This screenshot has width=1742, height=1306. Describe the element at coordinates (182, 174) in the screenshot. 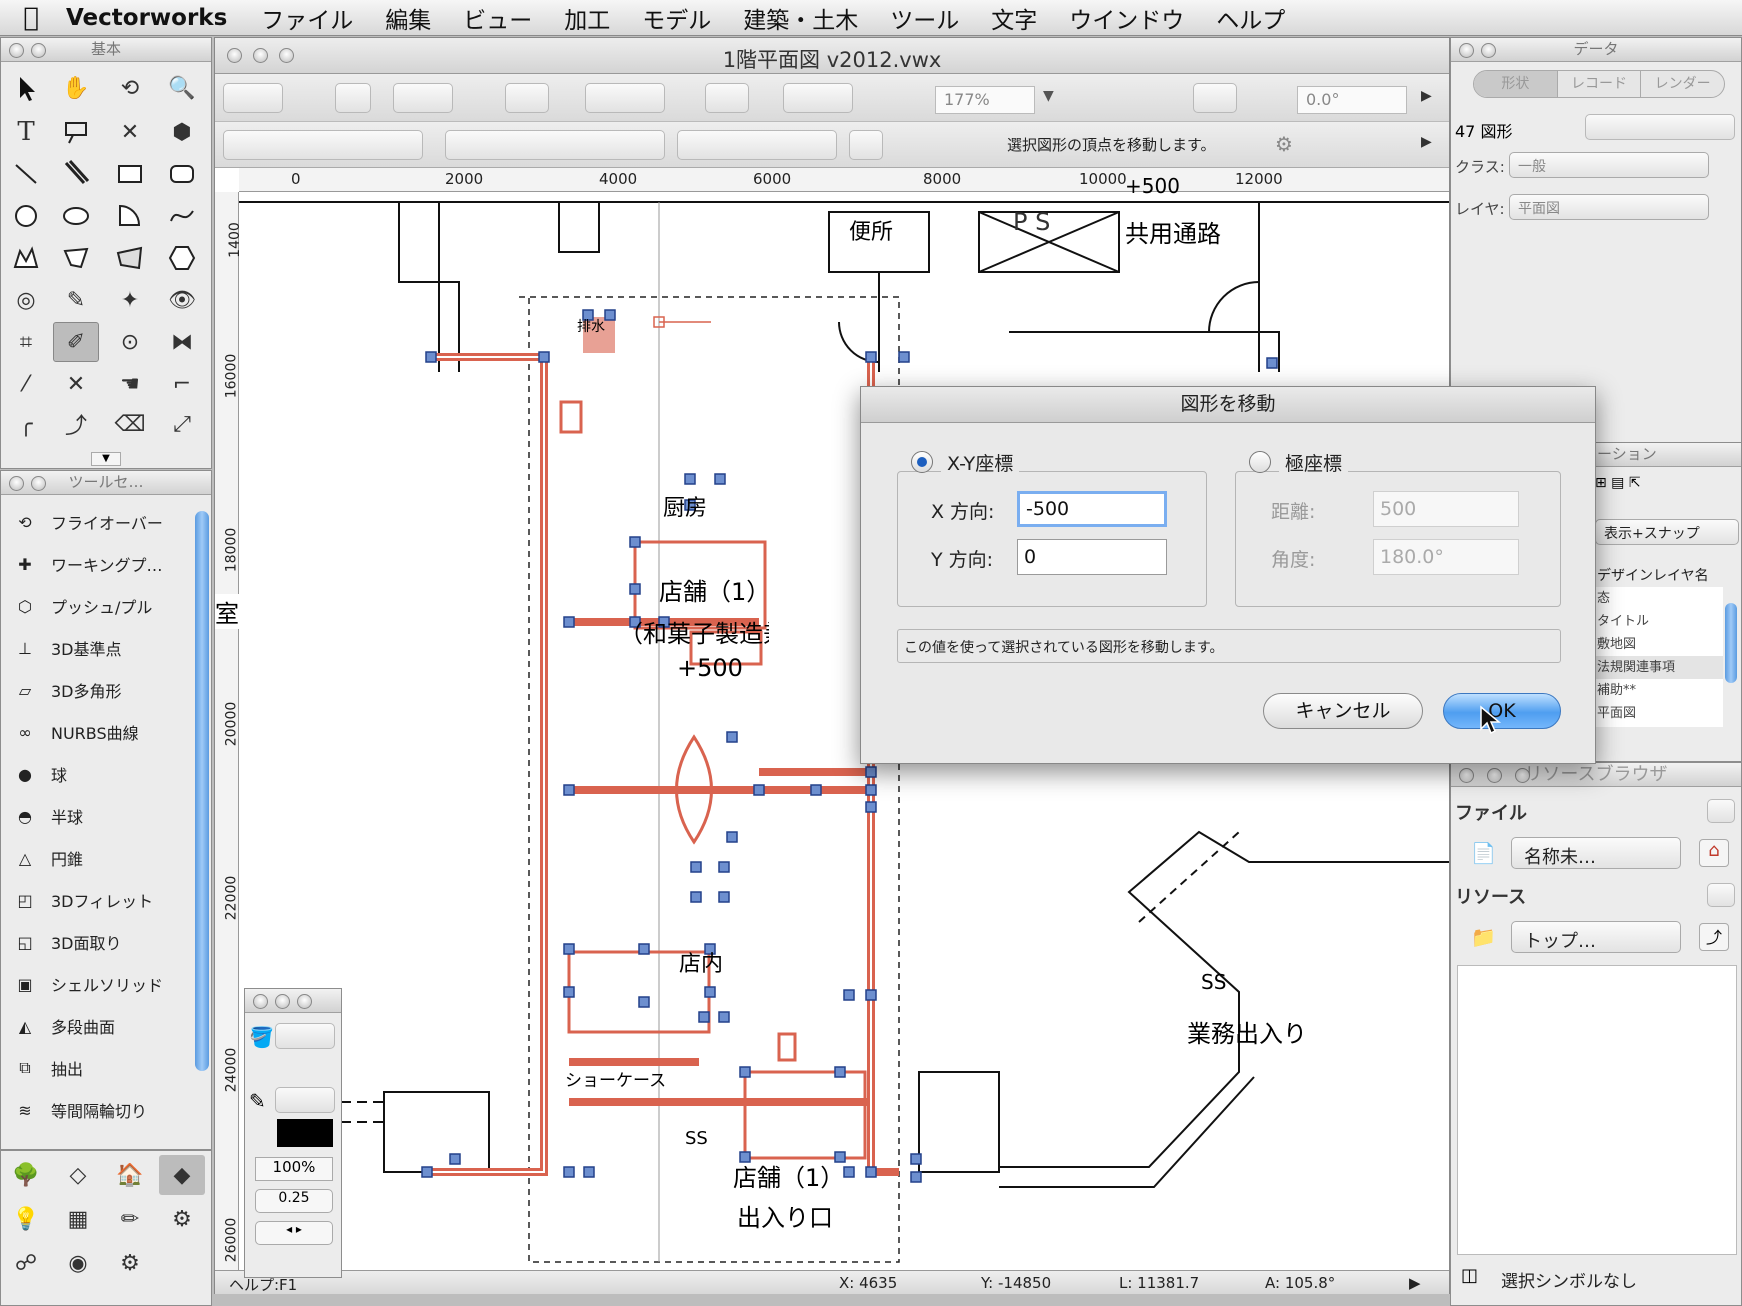

I see `rounded-rect-icon` at that location.